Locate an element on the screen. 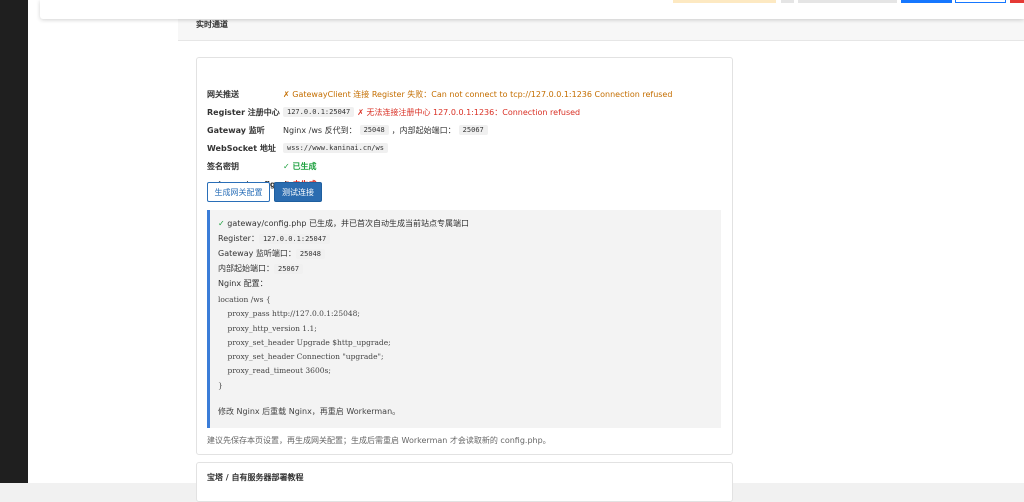 Image resolution: width=1024 pixels, height=502 pixels. section-header: 实时通道 is located at coordinates (601, 30).